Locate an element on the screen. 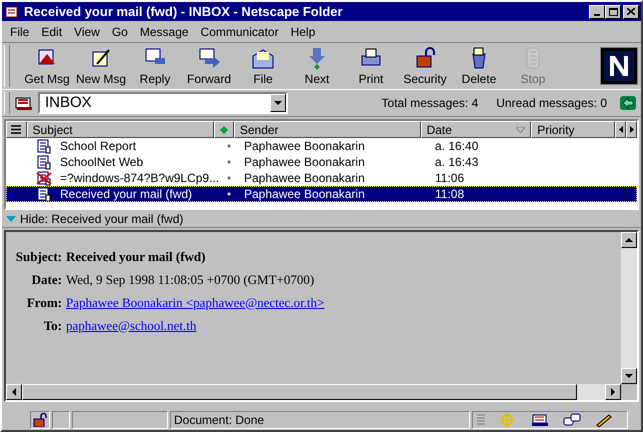  toolbar-button: File is located at coordinates (263, 66).